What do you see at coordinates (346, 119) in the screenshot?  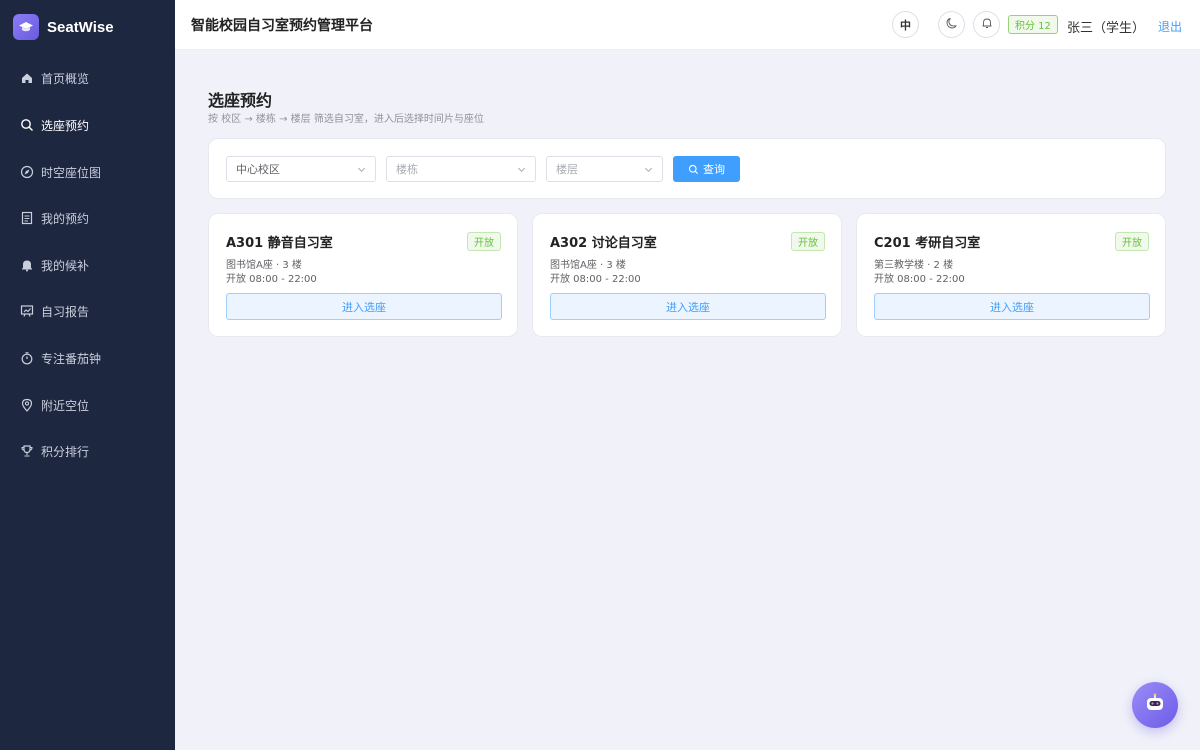 I see `page-subtitle: 按 校区 → 楼栋 → 楼层 筛选自习室，进入后选择时间片与座位` at bounding box center [346, 119].